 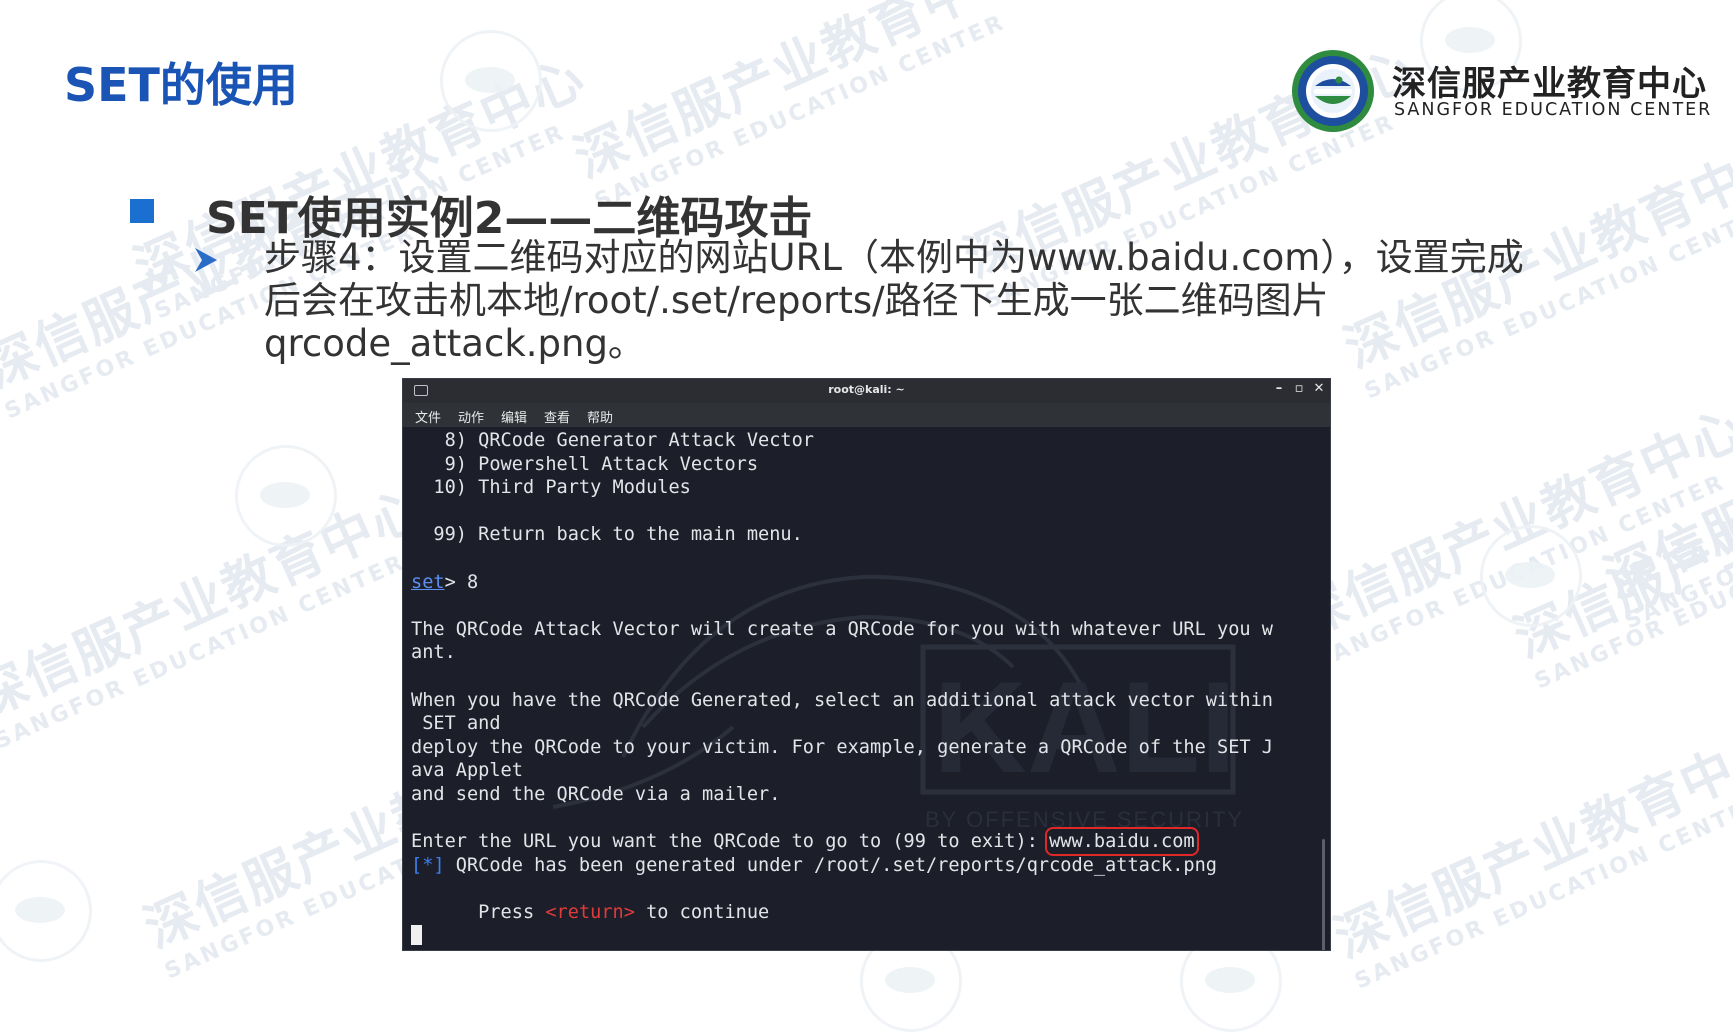 What do you see at coordinates (1333, 91) in the screenshot?
I see `sangfor-education-logo-icon` at bounding box center [1333, 91].